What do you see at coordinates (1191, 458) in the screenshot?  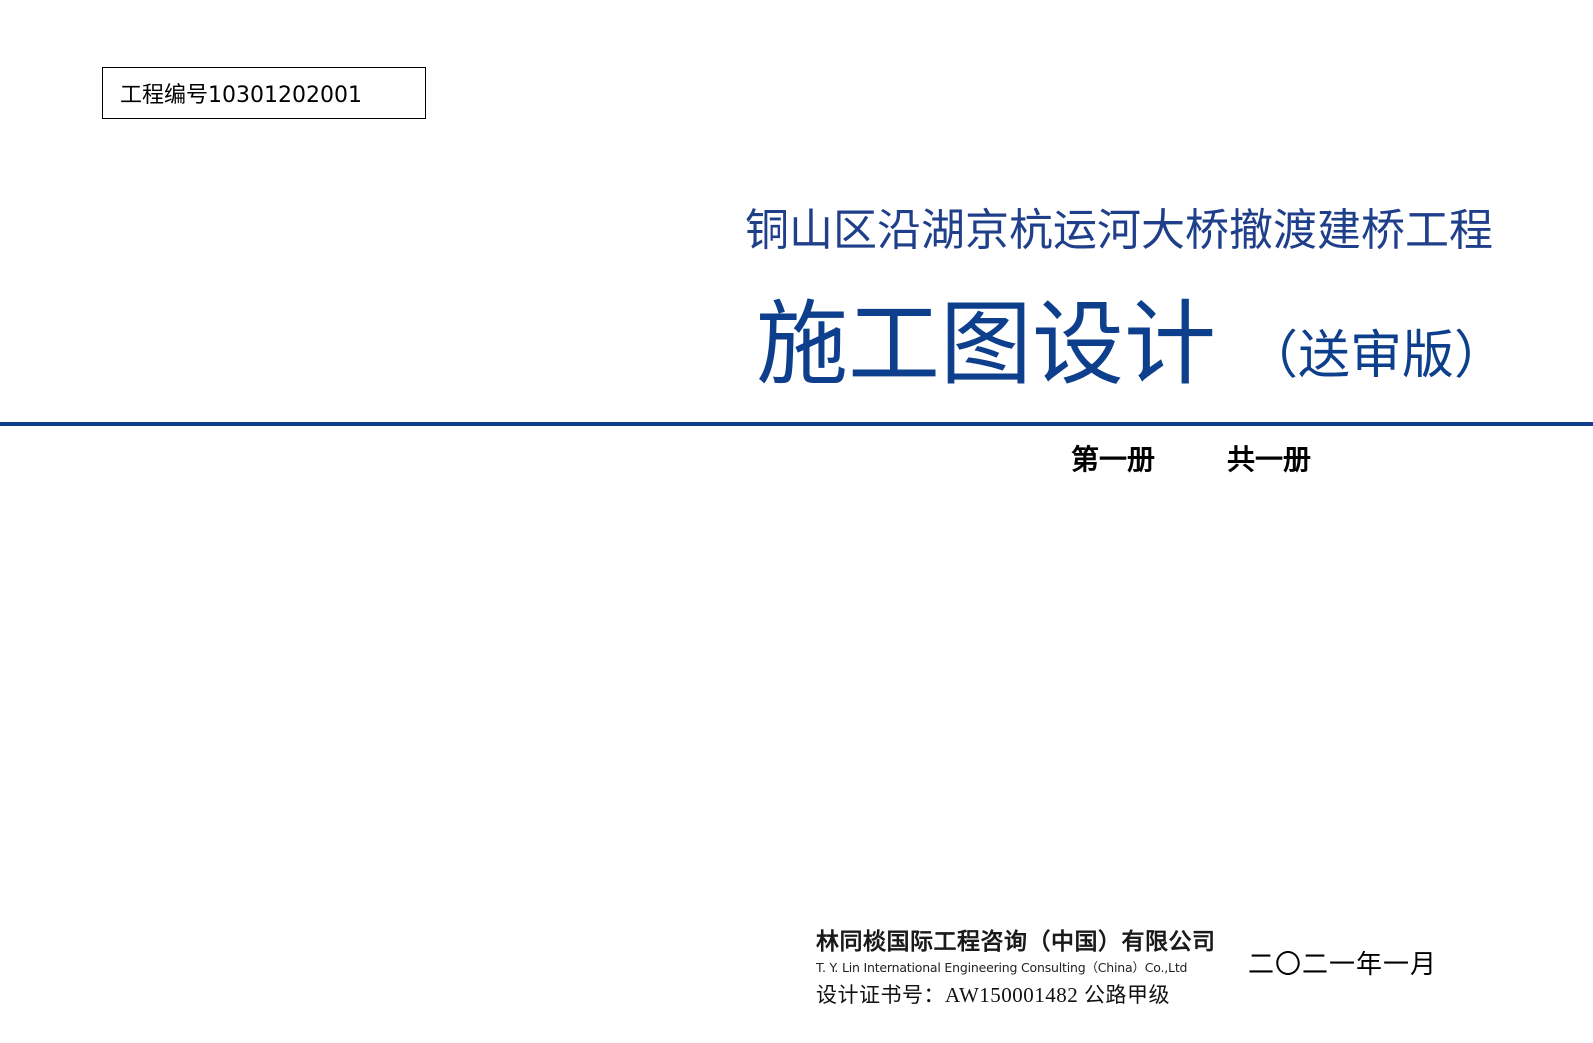 I see `volume-info: 第一册 共一册` at bounding box center [1191, 458].